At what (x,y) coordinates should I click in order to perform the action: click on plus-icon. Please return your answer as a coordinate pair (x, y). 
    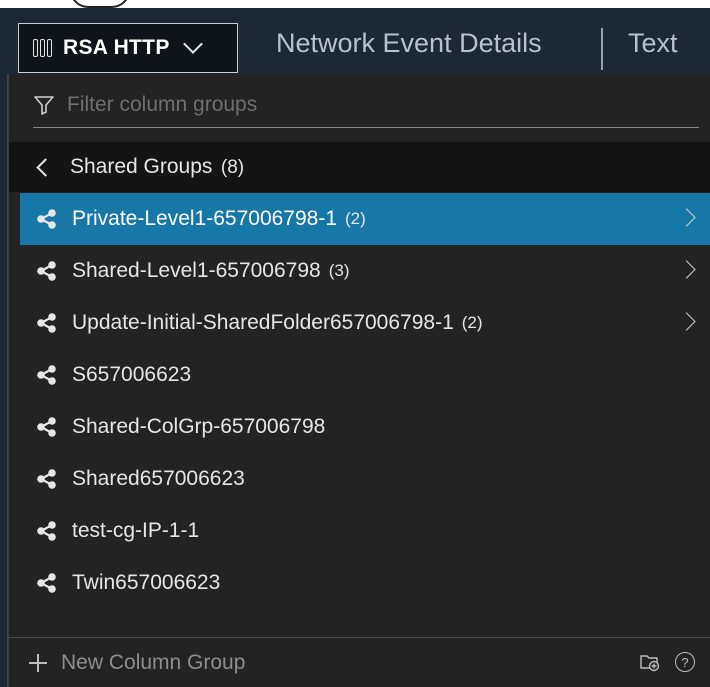
    Looking at the image, I should click on (38, 662).